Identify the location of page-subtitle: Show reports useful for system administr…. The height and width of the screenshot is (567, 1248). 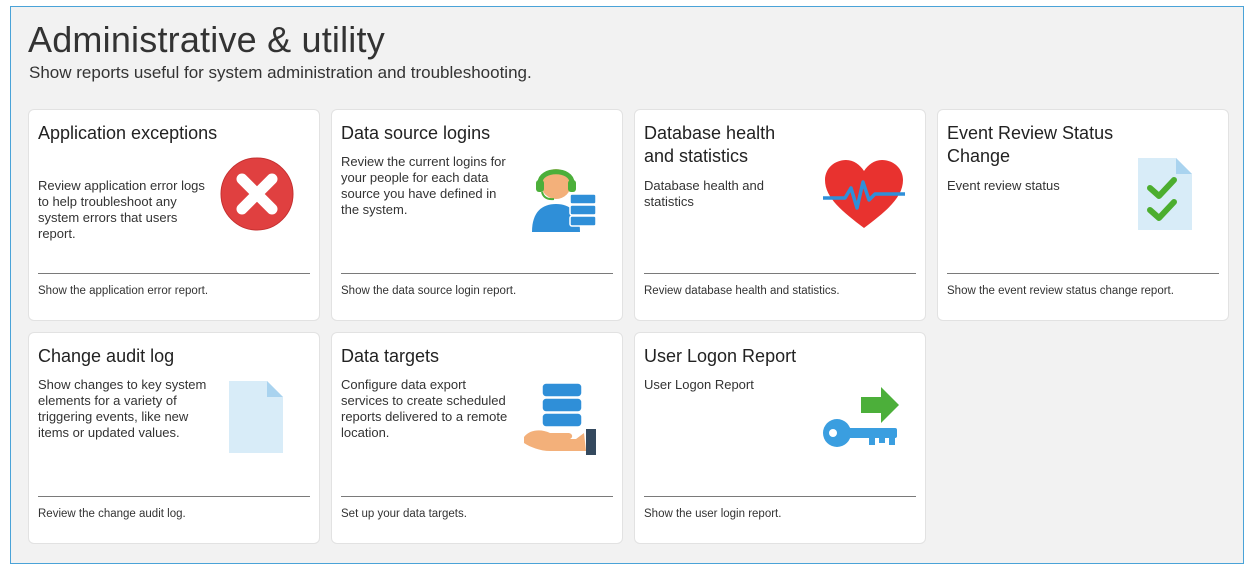
(280, 72).